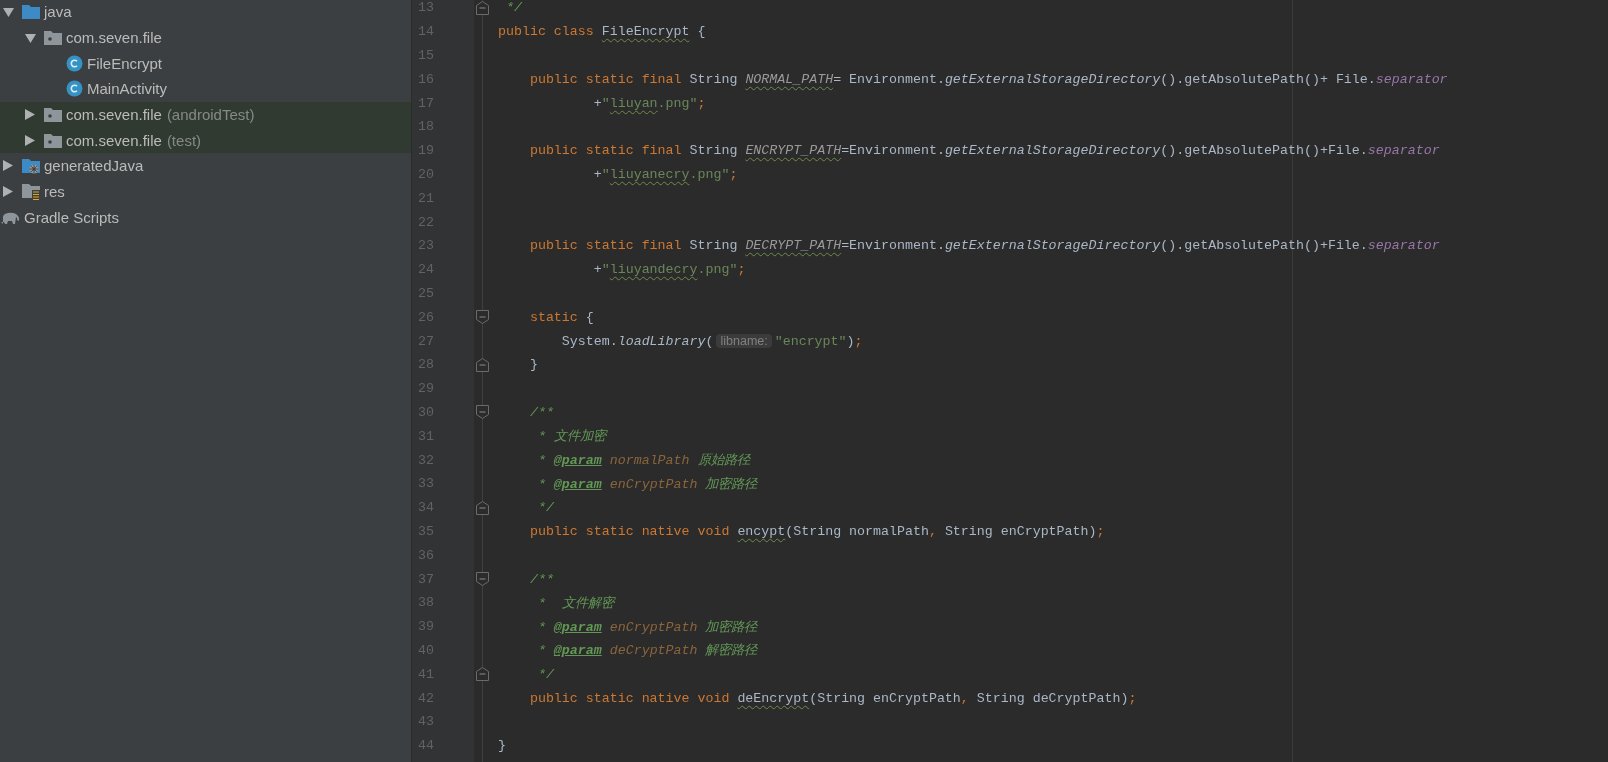 Image resolution: width=1608 pixels, height=762 pixels. Describe the element at coordinates (210, 115) in the screenshot. I see `source-set-label: (androidTest)` at that location.